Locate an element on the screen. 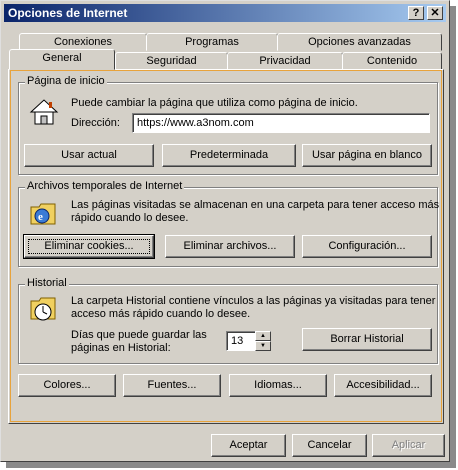  use-current-label: Usar actual is located at coordinates (89, 155).